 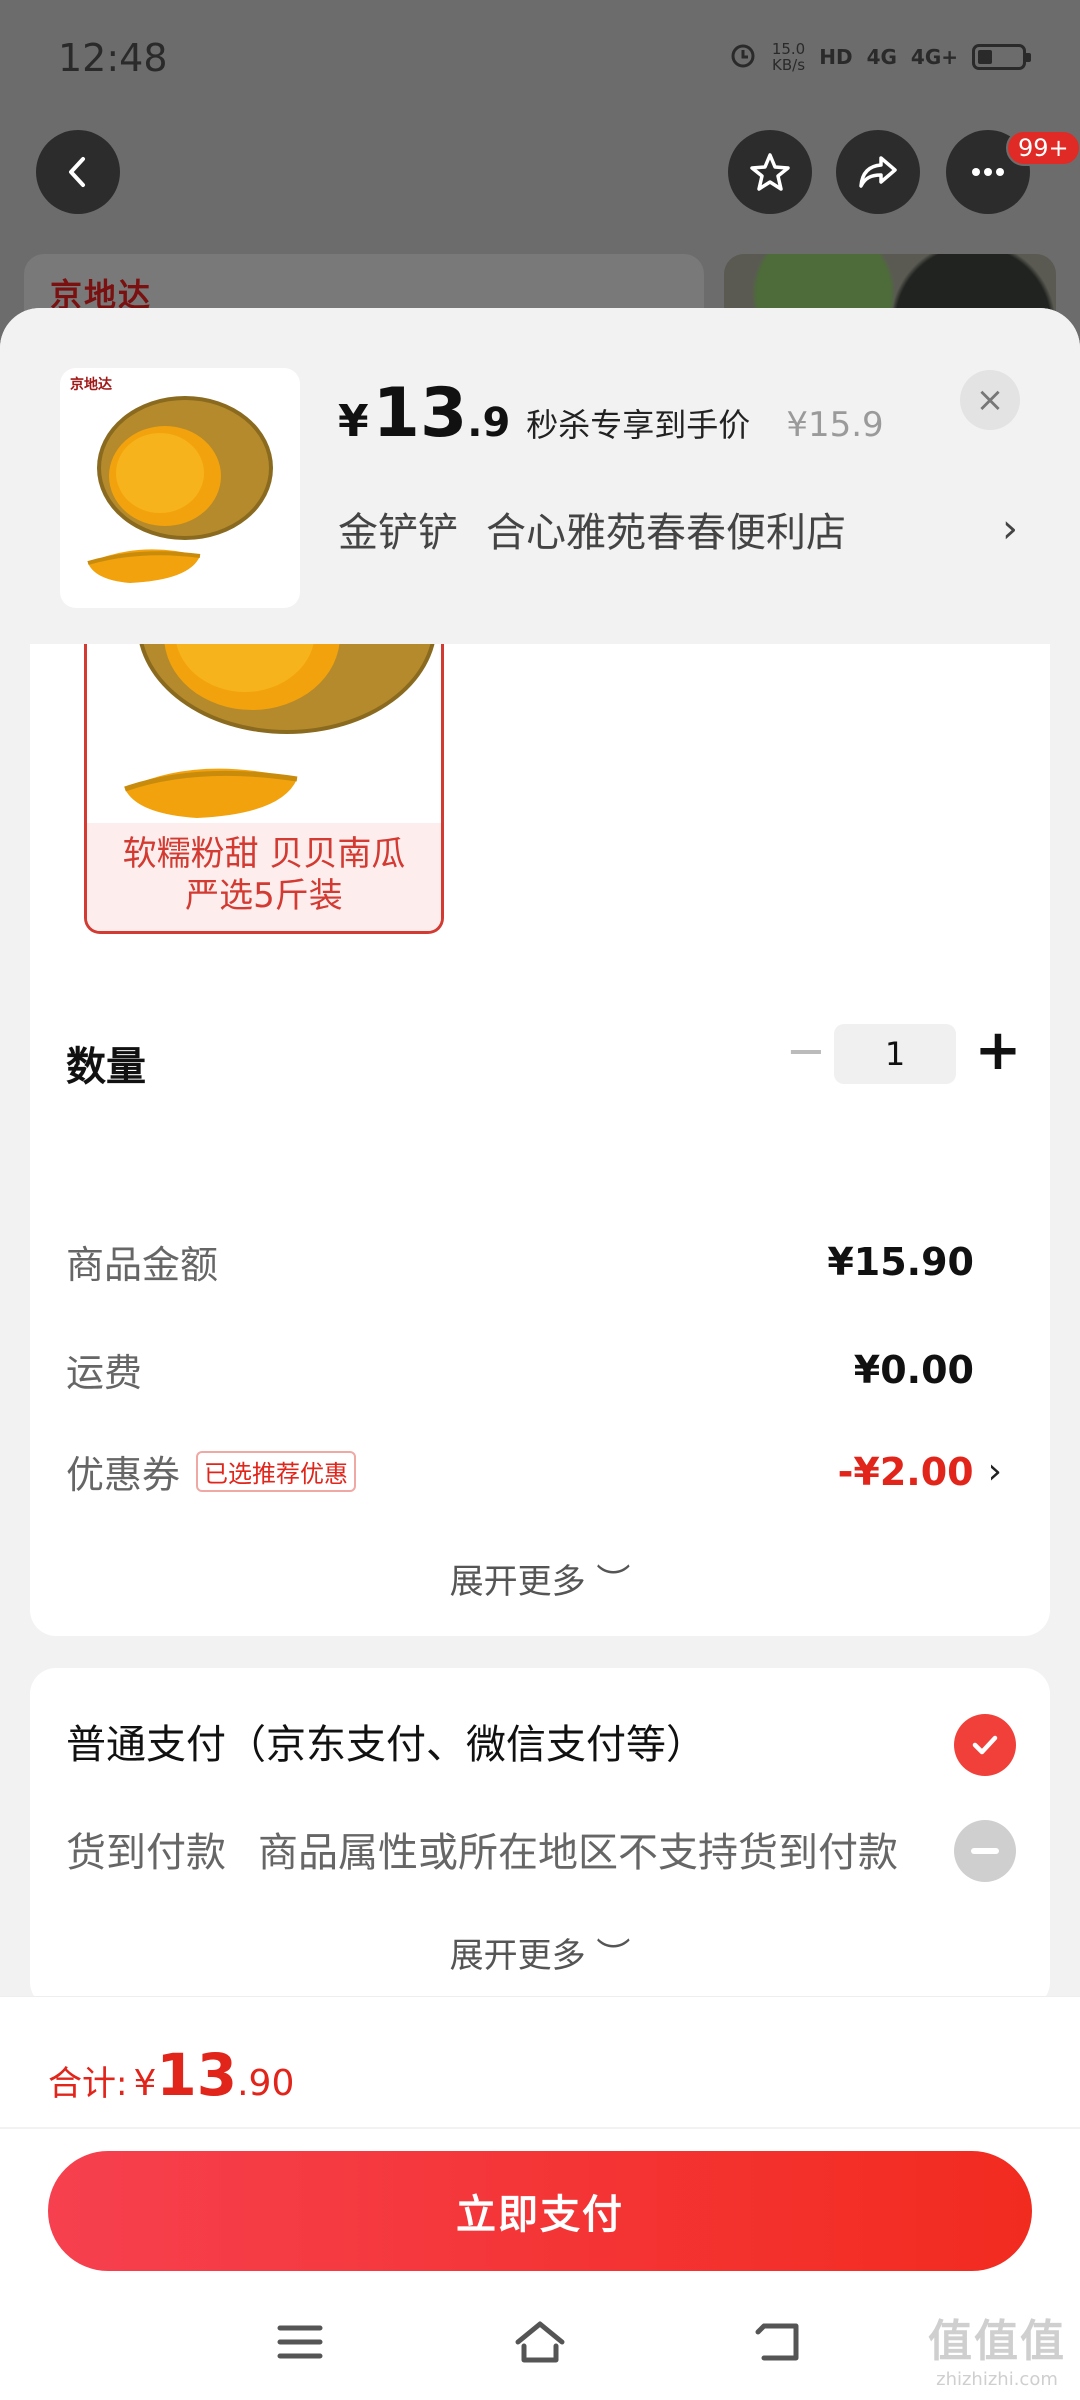 I want to click on store-name: 合心雅苑春春便利店, so click(x=666, y=533).